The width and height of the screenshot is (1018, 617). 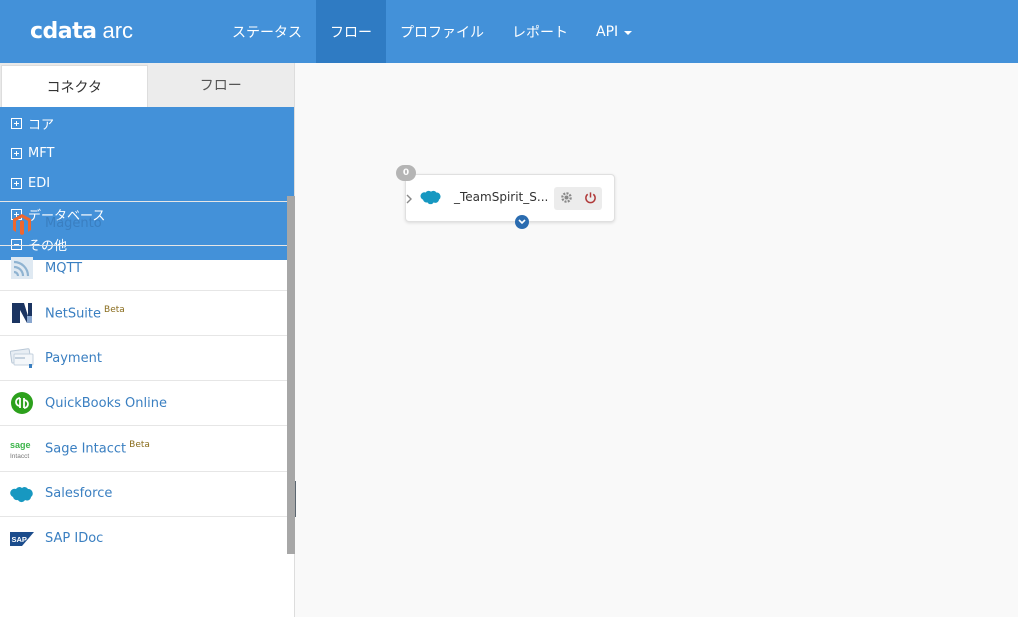 What do you see at coordinates (20, 445) in the screenshot?
I see `svg-text: sage` at bounding box center [20, 445].